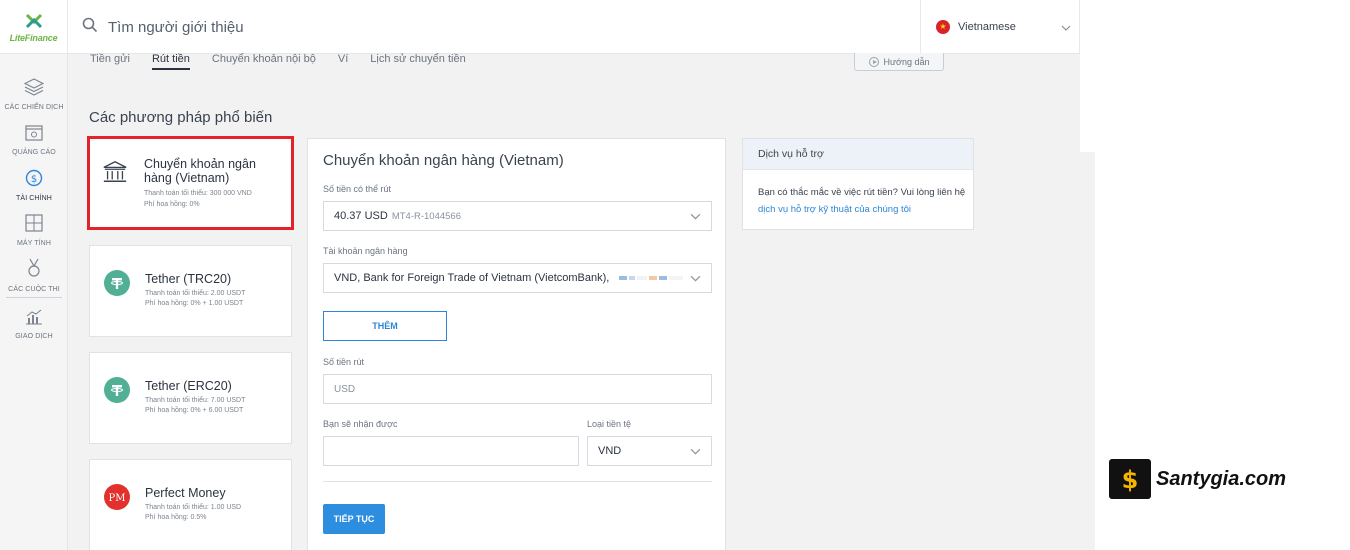 This screenshot has width=1350, height=550. I want to click on available-label: Số tiền có thể rút, so click(357, 189).